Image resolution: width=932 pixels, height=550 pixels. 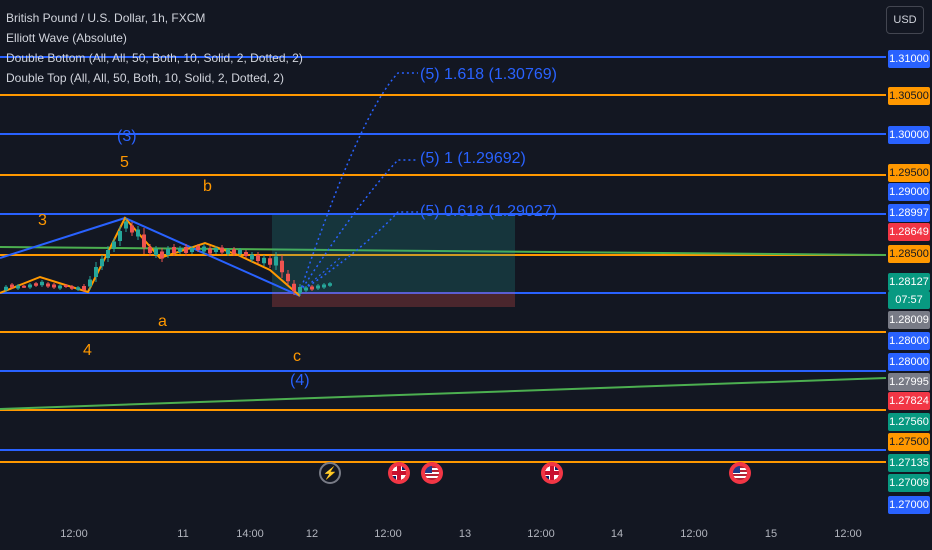 I want to click on projection-label-0618: (5) 0.618 (1.29027), so click(x=488, y=211).